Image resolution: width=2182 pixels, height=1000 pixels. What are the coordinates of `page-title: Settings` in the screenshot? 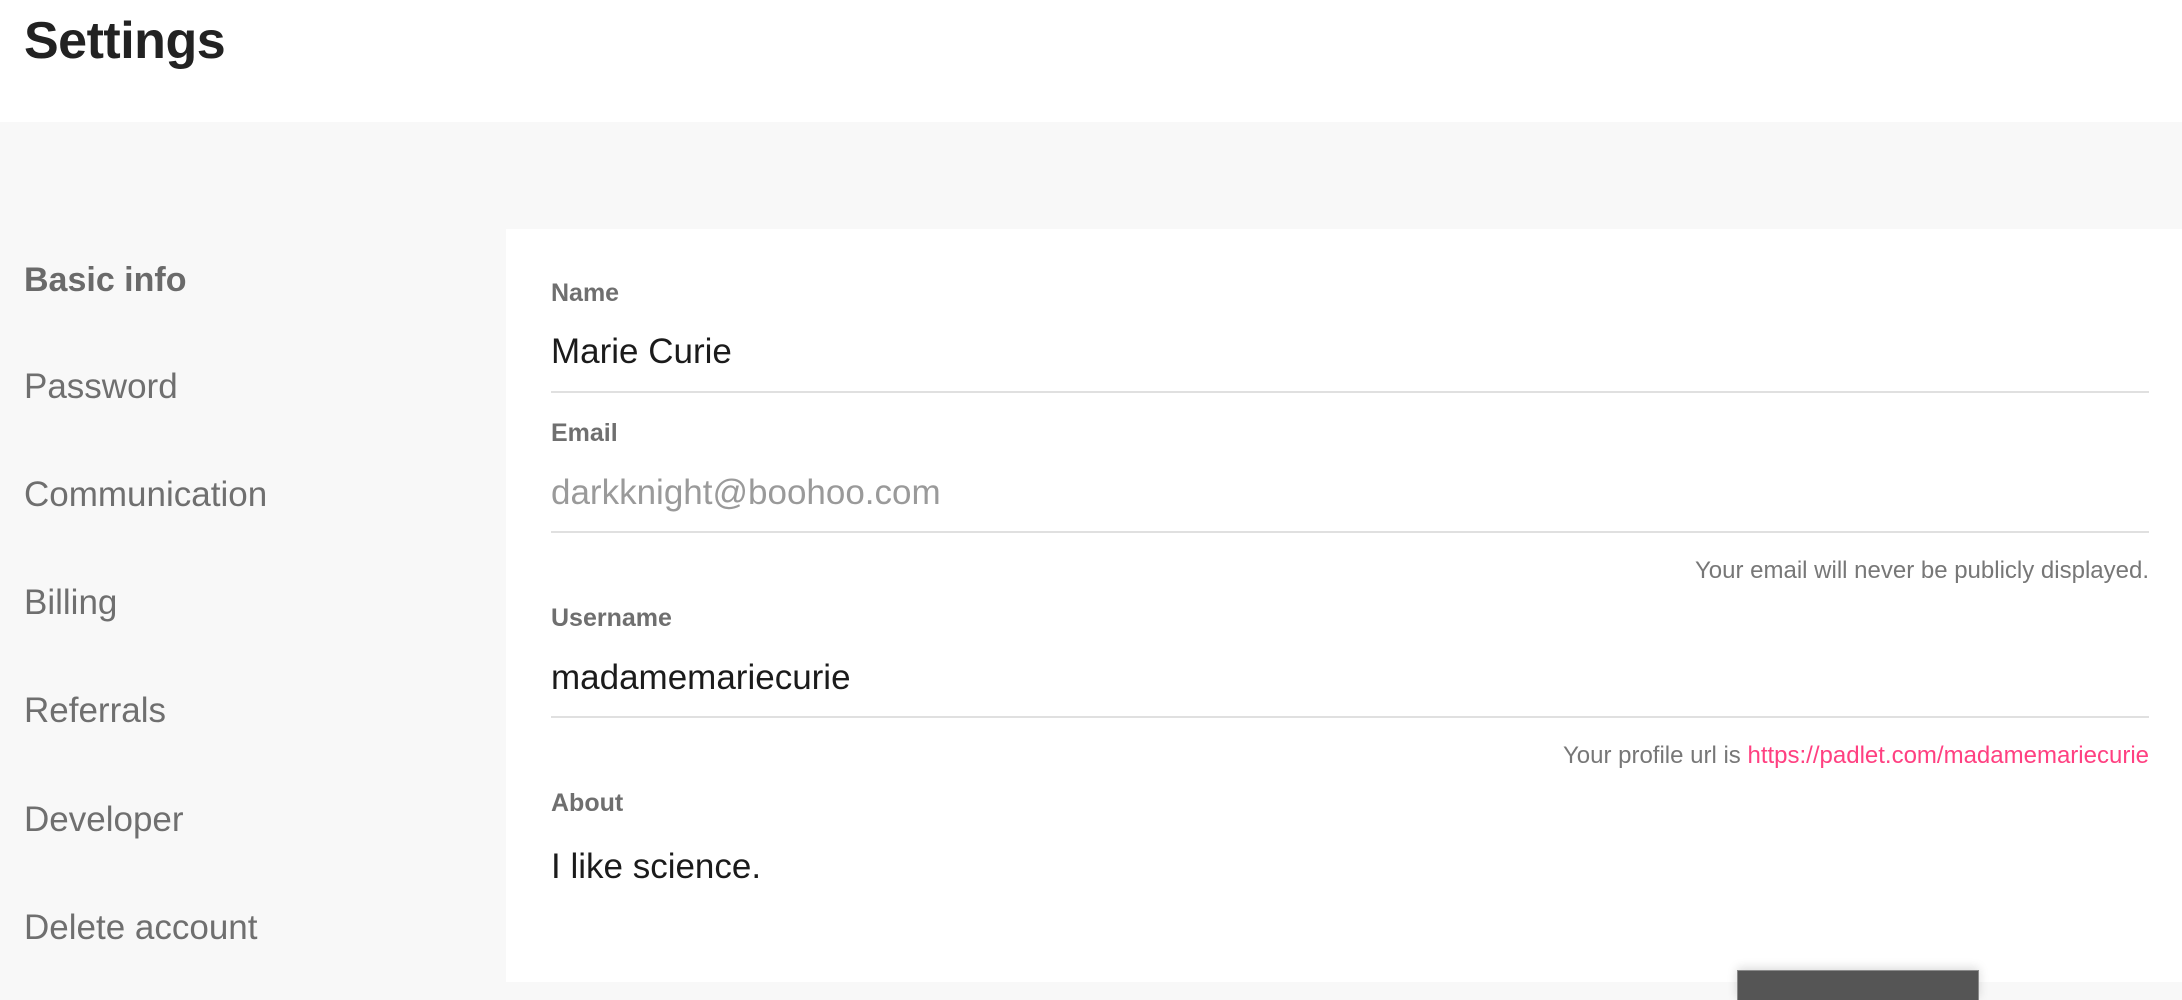 It's located at (125, 41).